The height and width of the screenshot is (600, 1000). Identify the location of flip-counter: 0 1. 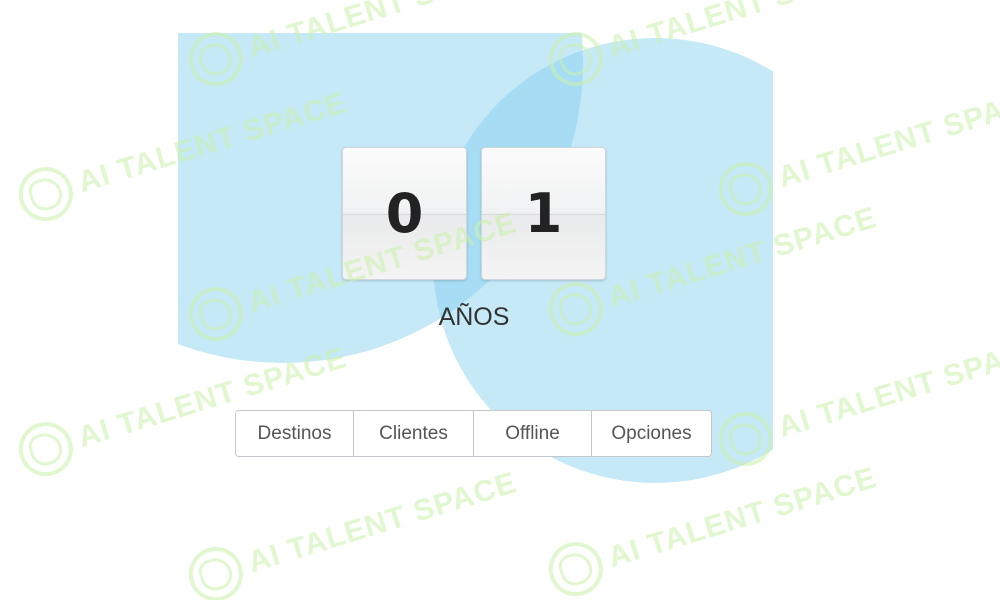
(474, 213).